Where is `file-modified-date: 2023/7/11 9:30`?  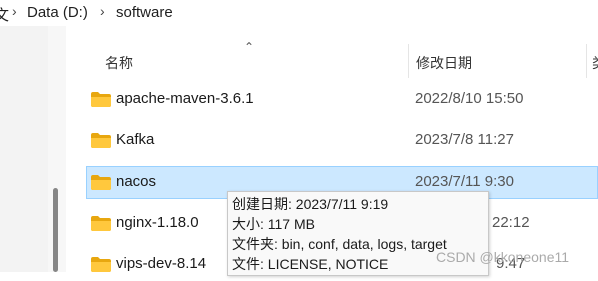 file-modified-date: 2023/7/11 9:30 is located at coordinates (464, 181).